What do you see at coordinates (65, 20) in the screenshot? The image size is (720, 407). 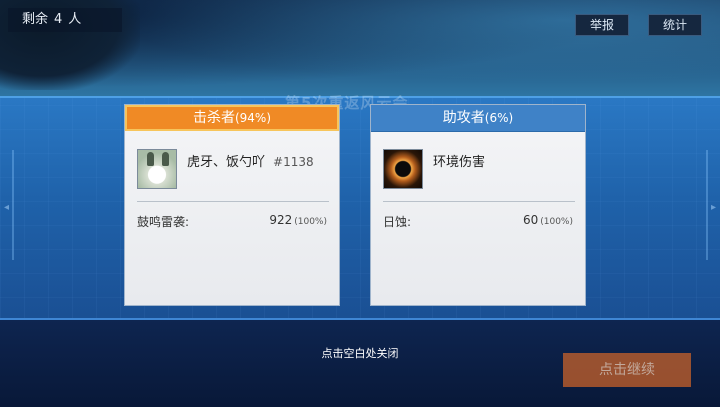 I see `players-remaining: 剩余 4 人` at bounding box center [65, 20].